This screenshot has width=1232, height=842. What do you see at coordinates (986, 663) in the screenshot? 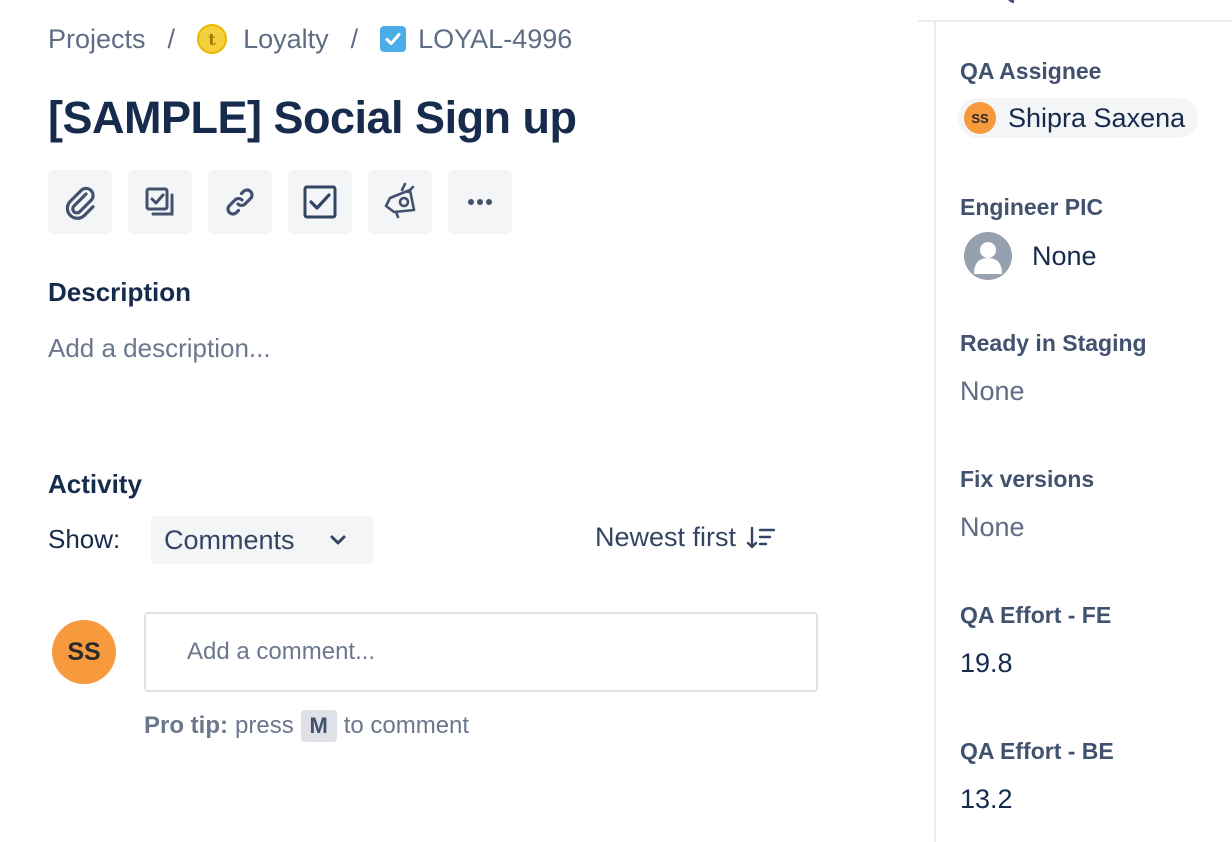
I see `qa-effort-fe-value: 19.8` at bounding box center [986, 663].